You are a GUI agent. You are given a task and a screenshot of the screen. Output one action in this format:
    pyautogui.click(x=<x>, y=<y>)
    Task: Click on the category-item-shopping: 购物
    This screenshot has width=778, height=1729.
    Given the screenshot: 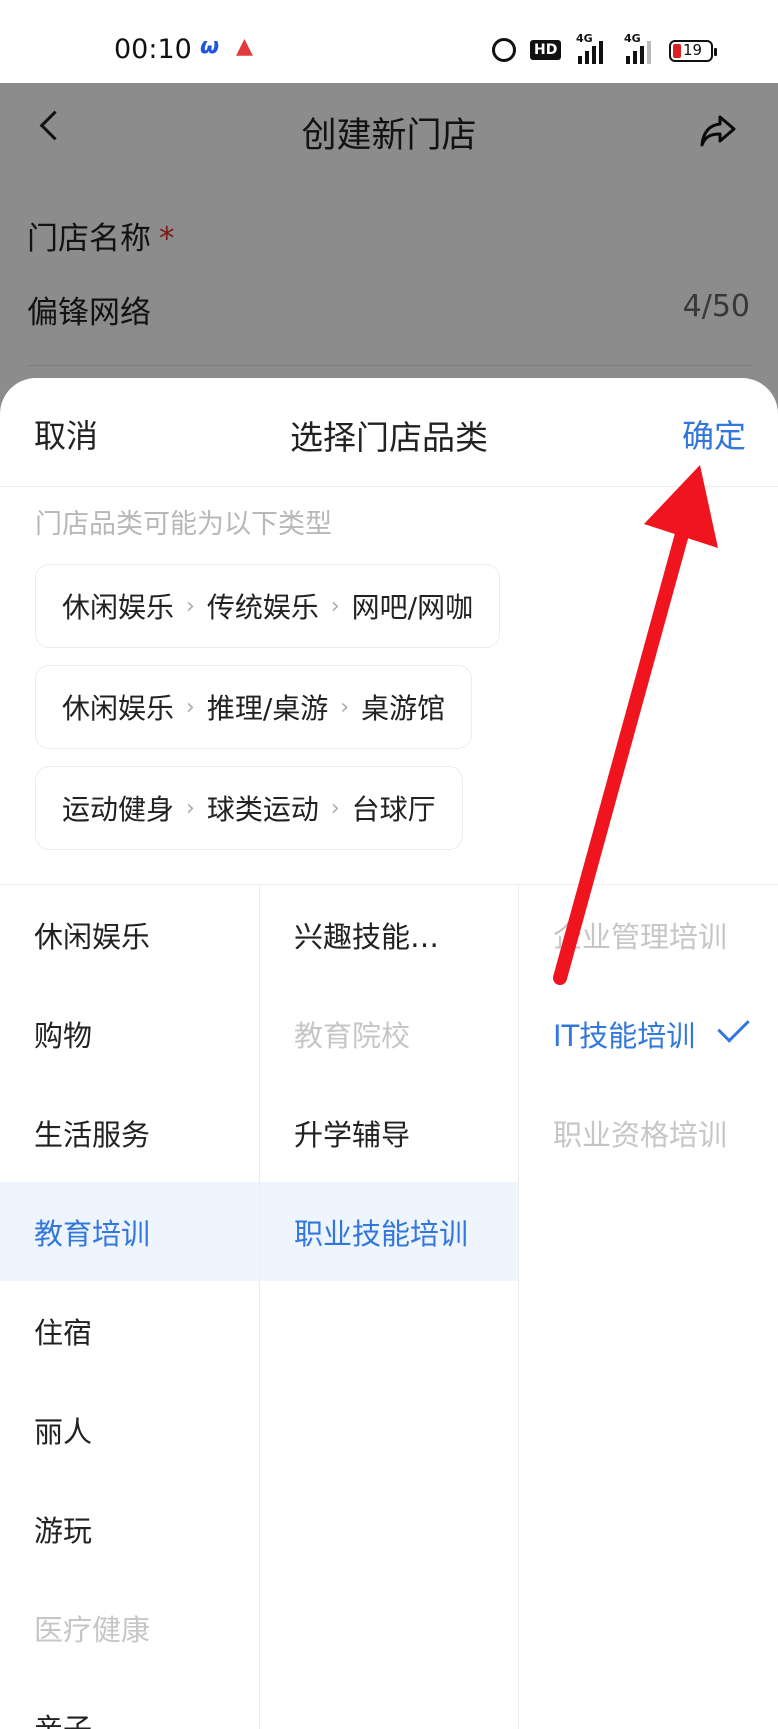 What is the action you would take?
    pyautogui.click(x=129, y=1033)
    